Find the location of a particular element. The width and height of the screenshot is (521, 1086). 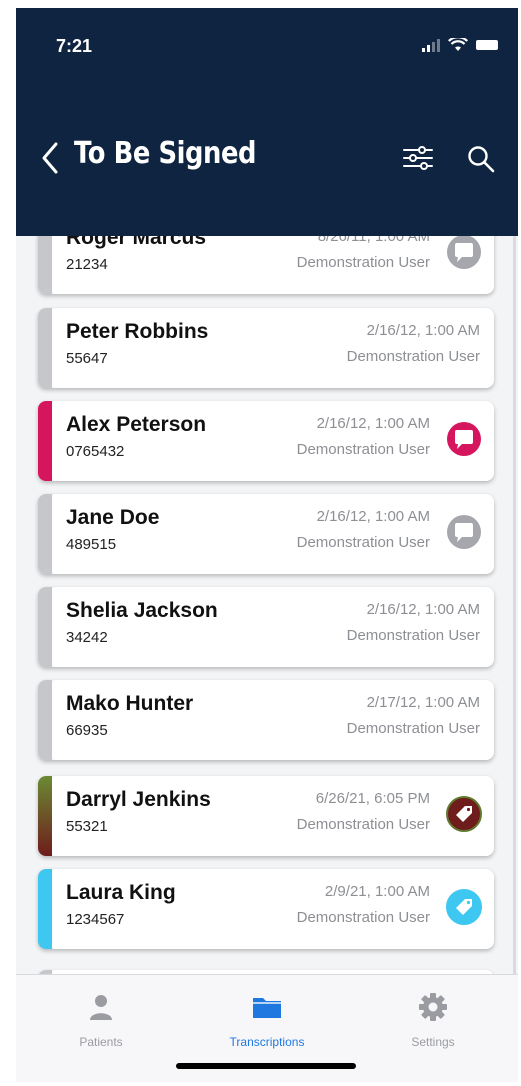

patient-id: 21234 is located at coordinates (87, 264).